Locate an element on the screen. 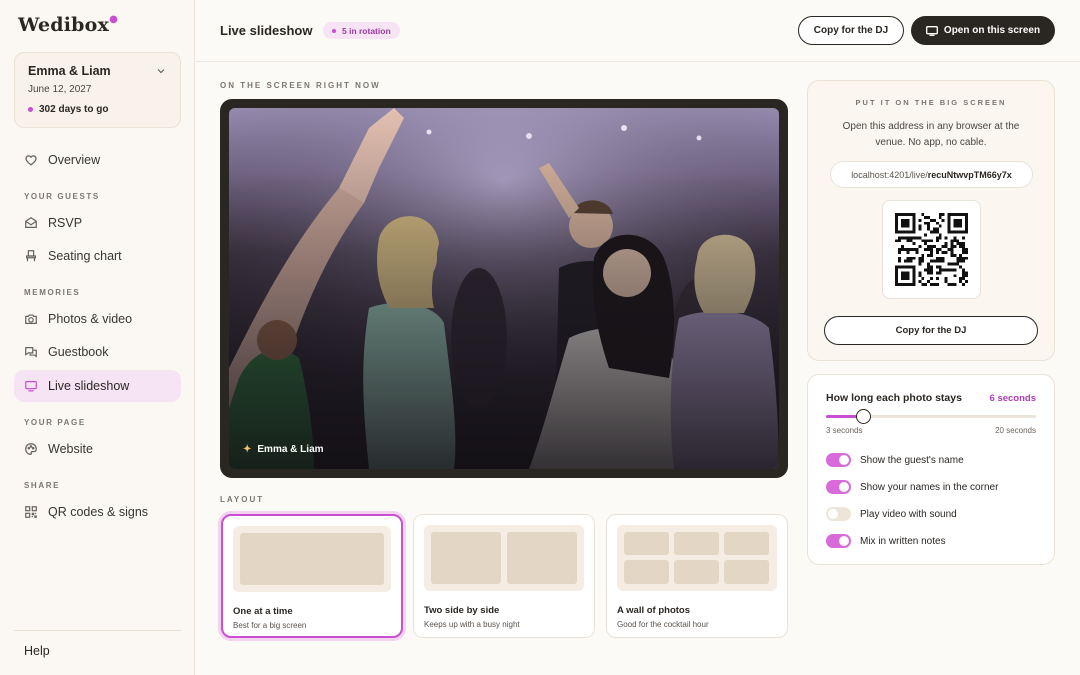 The image size is (1080, 675). nav-section-page: YOUR PAGE is located at coordinates (55, 422).